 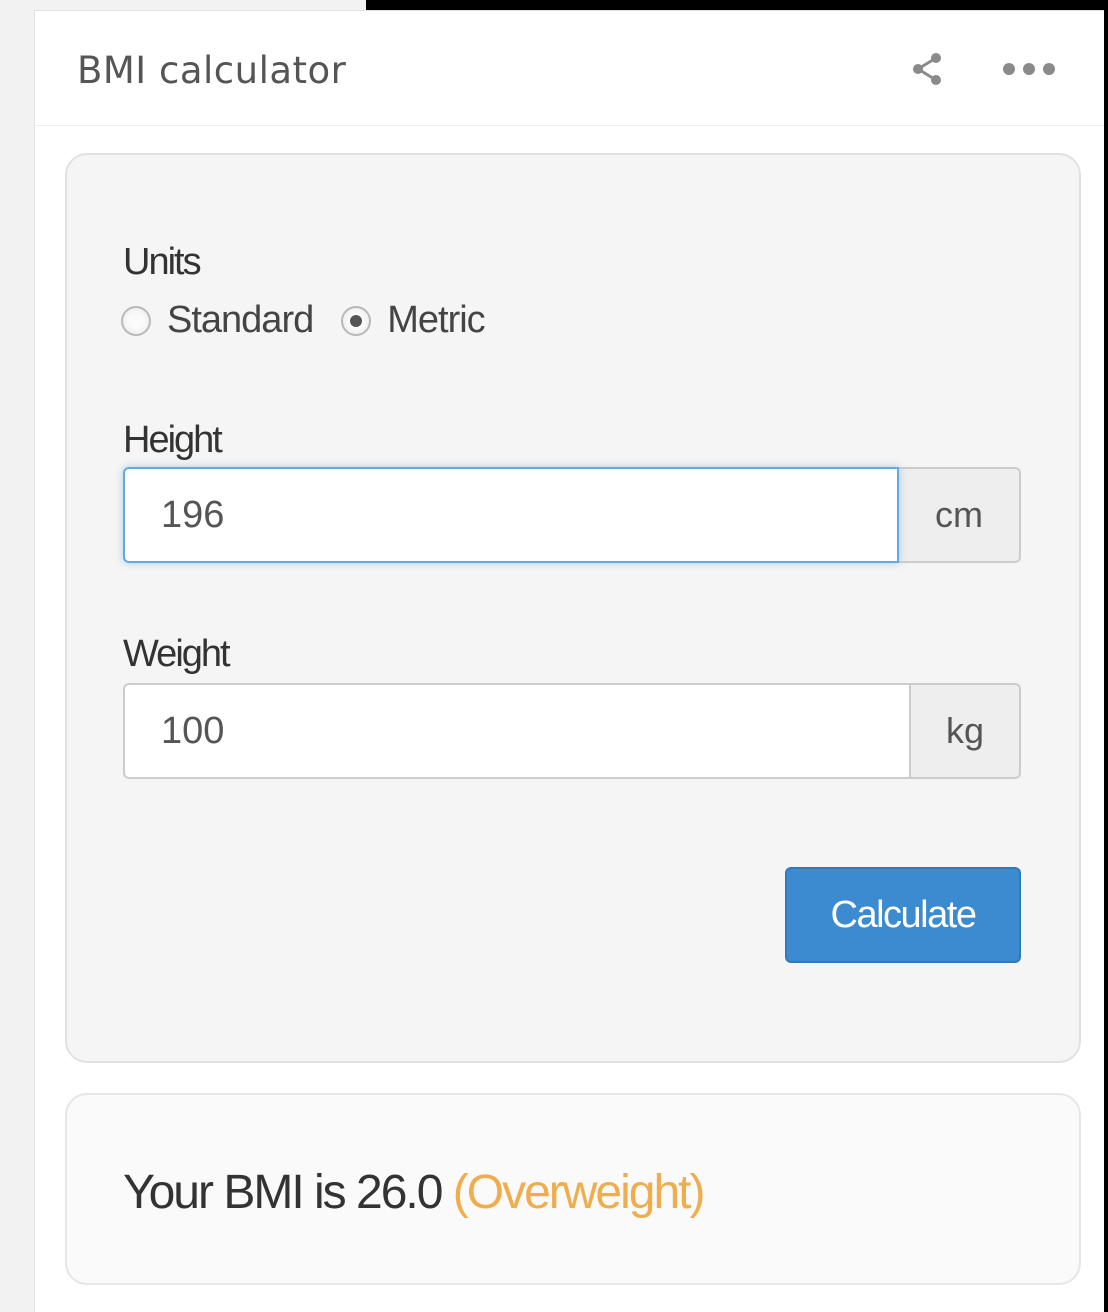 I want to click on bmi-result: Your BMI is 26.0 (Overweight), so click(x=414, y=1192).